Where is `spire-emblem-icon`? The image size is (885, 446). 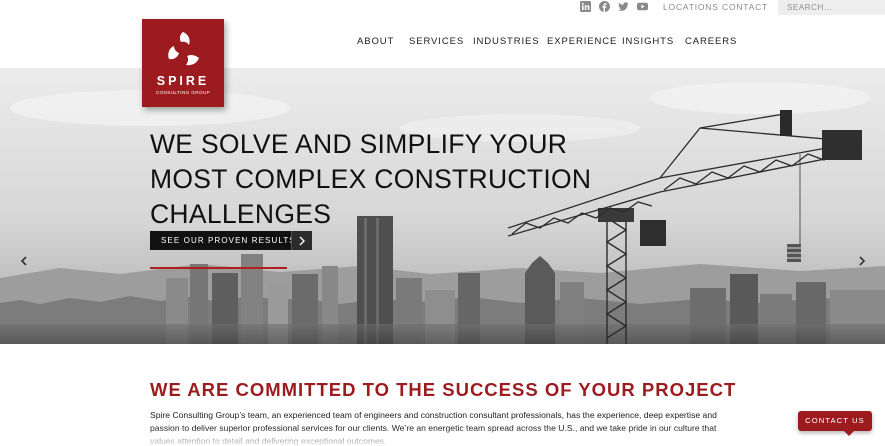 spire-emblem-icon is located at coordinates (183, 49).